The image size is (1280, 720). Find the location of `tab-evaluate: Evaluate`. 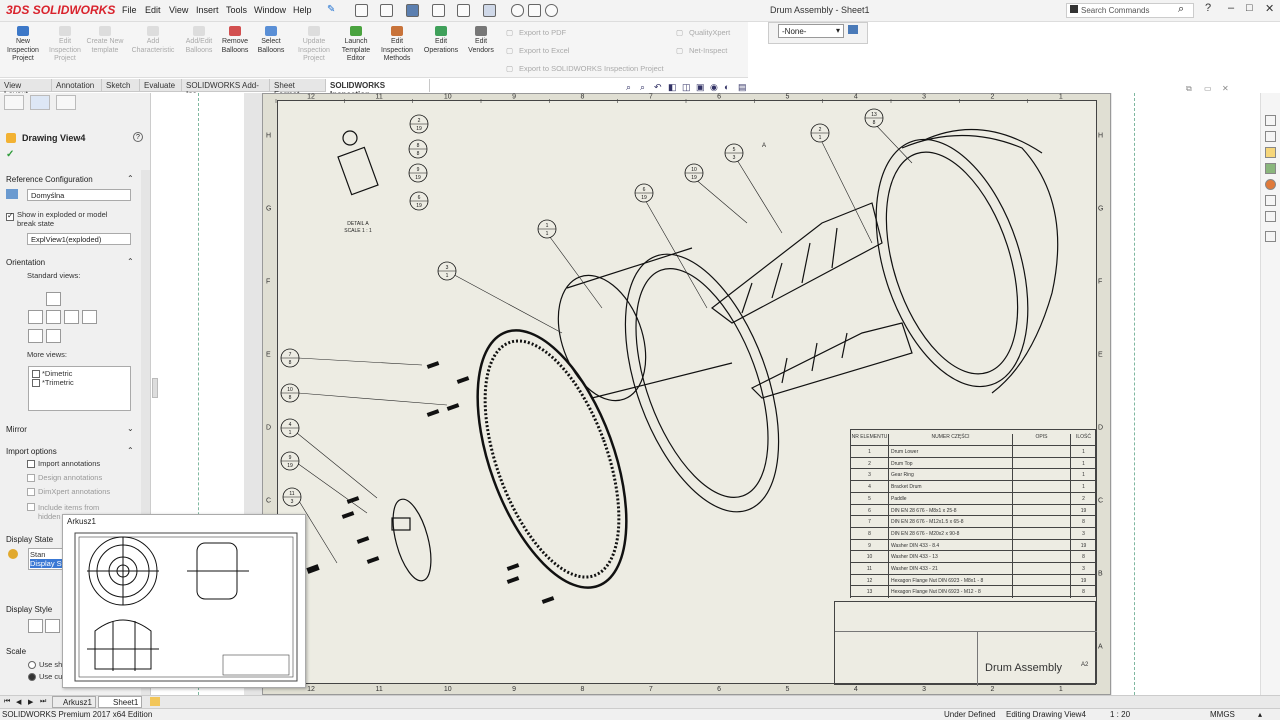

tab-evaluate: Evaluate is located at coordinates (161, 85).